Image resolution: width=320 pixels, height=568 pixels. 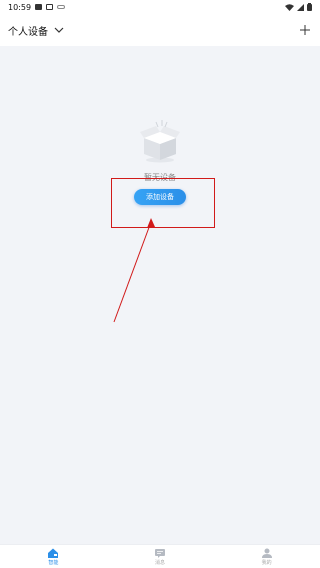 I want to click on bottom-nav: 智能 消息 我的, so click(x=160, y=556).